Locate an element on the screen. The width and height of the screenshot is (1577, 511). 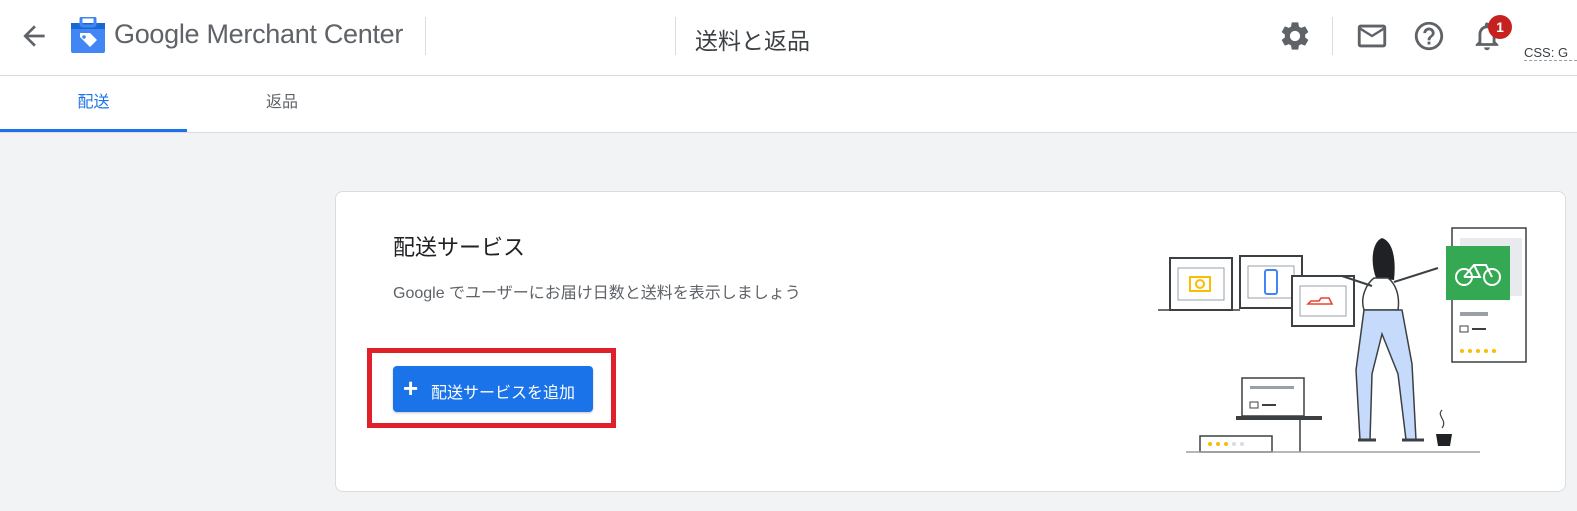
add-button-label: 配送サービスを追加 is located at coordinates (503, 393).